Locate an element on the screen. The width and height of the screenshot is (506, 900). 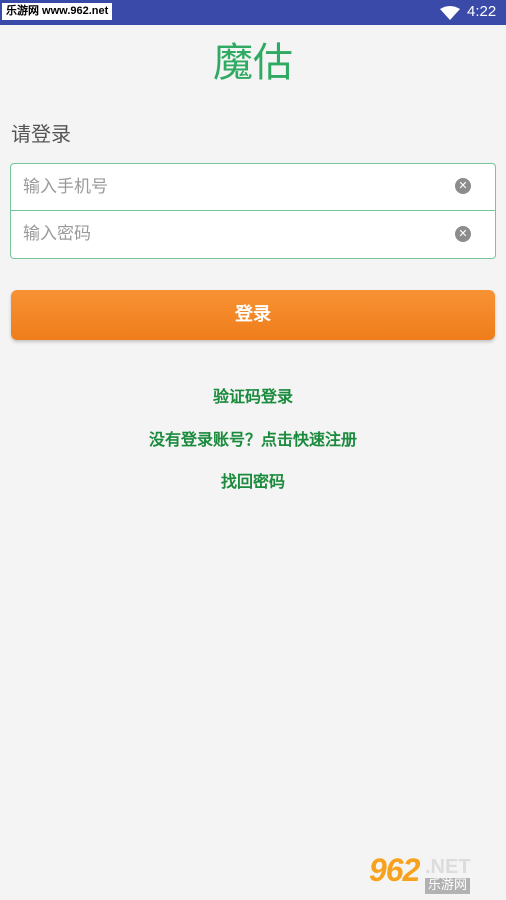
recover-password-link: 找回密码 is located at coordinates (253, 480).